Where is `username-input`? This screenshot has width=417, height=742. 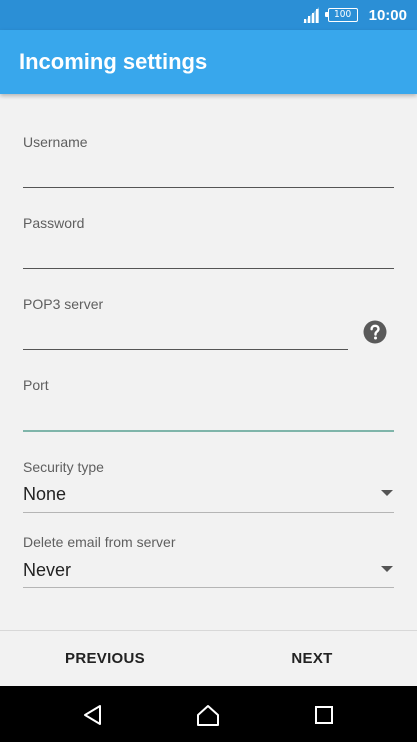 username-input is located at coordinates (208, 172).